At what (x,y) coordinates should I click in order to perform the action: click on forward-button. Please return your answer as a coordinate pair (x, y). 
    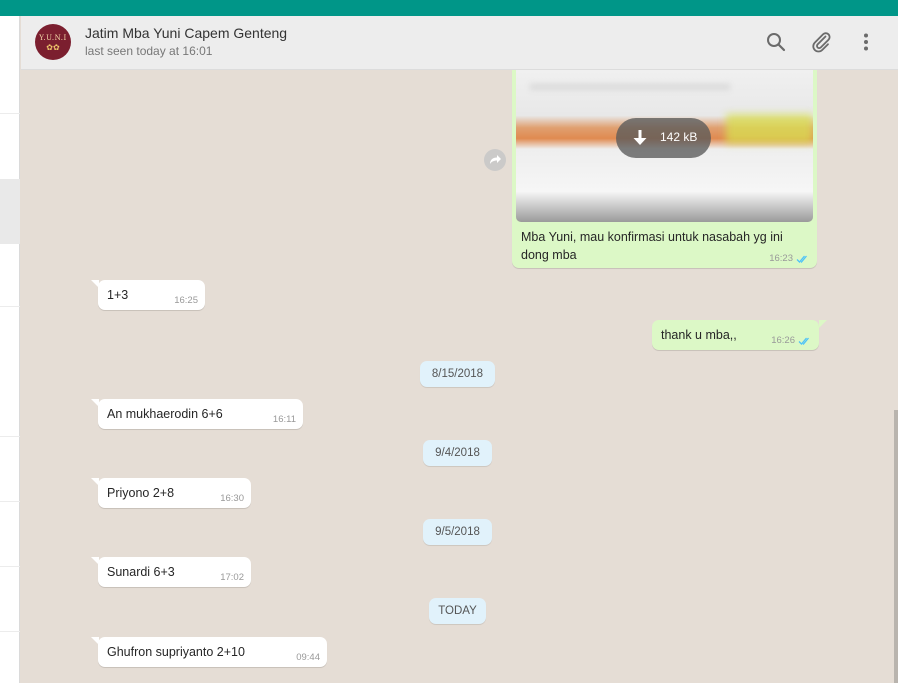
    Looking at the image, I should click on (495, 160).